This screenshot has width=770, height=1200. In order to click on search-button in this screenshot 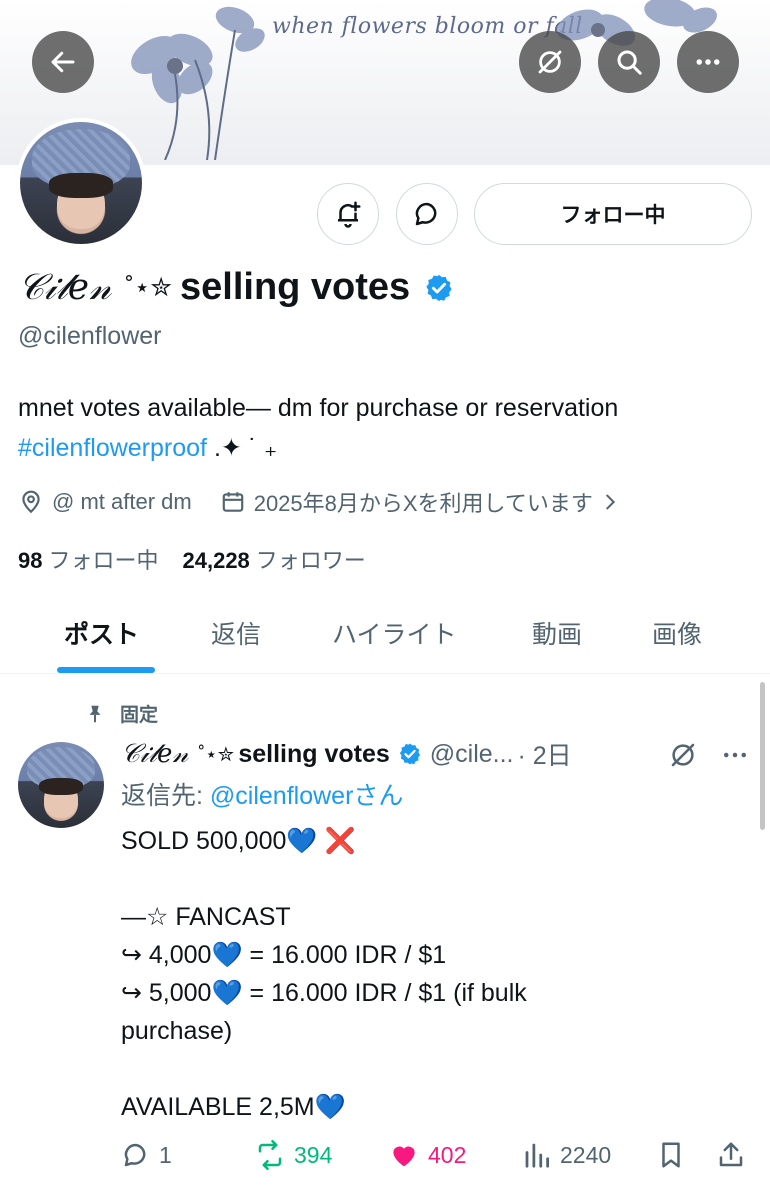, I will do `click(629, 62)`.